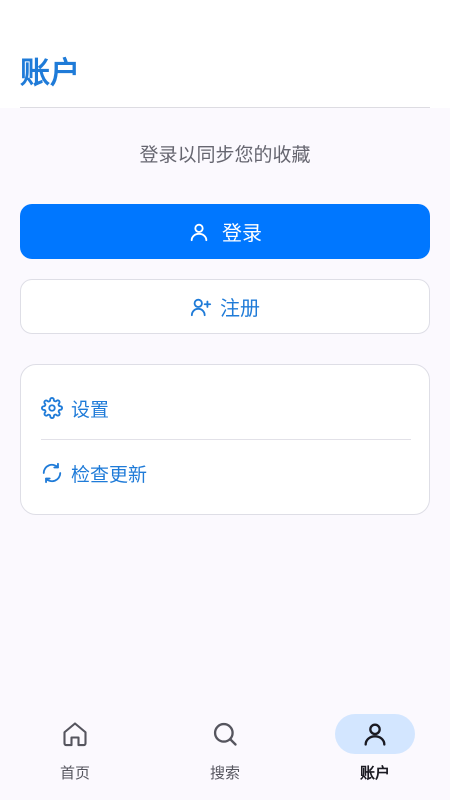  What do you see at coordinates (109, 474) in the screenshot?
I see `check-update-label: 检查更新` at bounding box center [109, 474].